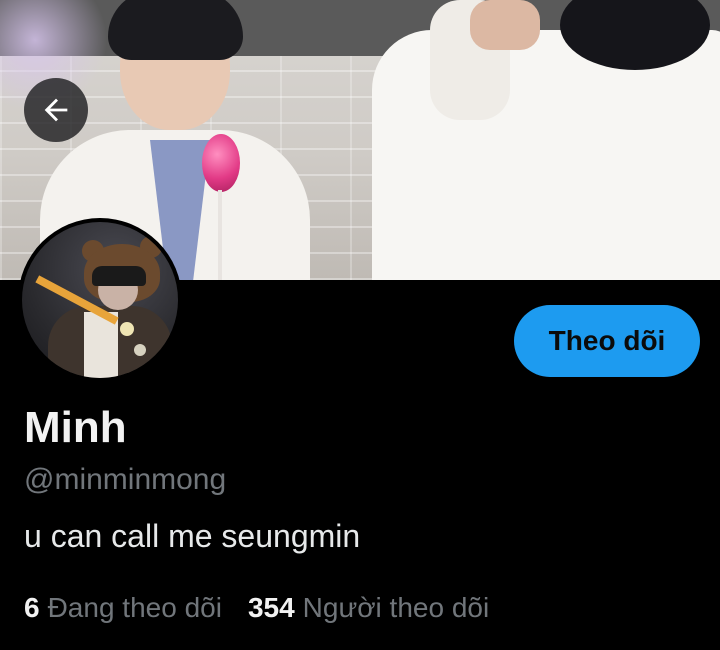 This screenshot has width=720, height=650. I want to click on following-stat-link: 6 Đang theo dõi, so click(123, 608).